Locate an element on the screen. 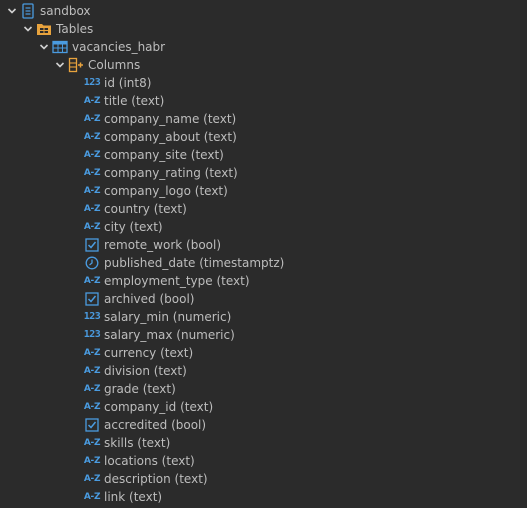 This screenshot has height=508, width=527. column-item: A-Z company_rating (text) is located at coordinates (263, 173).